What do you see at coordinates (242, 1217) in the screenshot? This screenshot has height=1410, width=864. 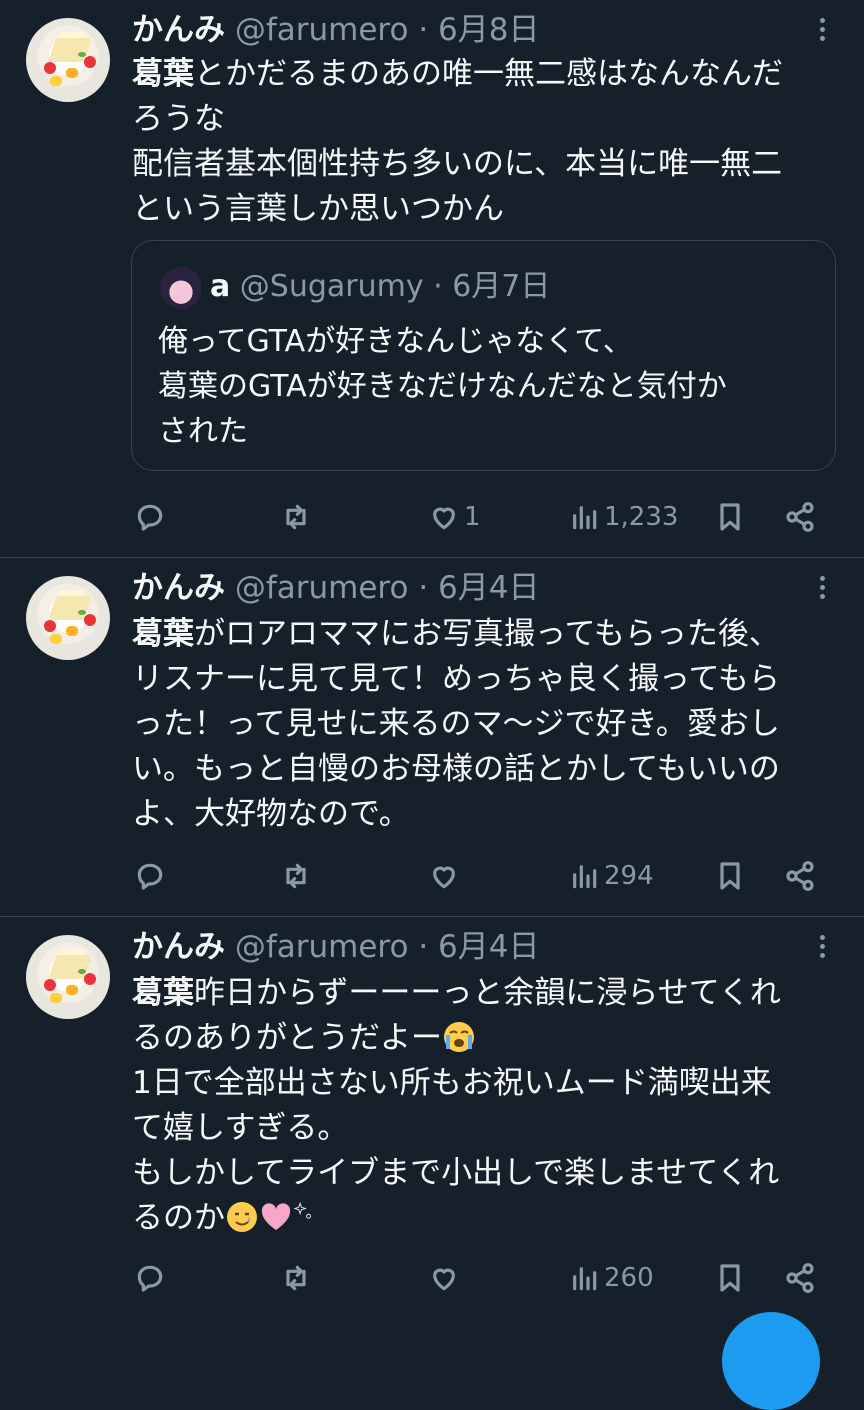 I see `smiling-face-with-tear-icon` at bounding box center [242, 1217].